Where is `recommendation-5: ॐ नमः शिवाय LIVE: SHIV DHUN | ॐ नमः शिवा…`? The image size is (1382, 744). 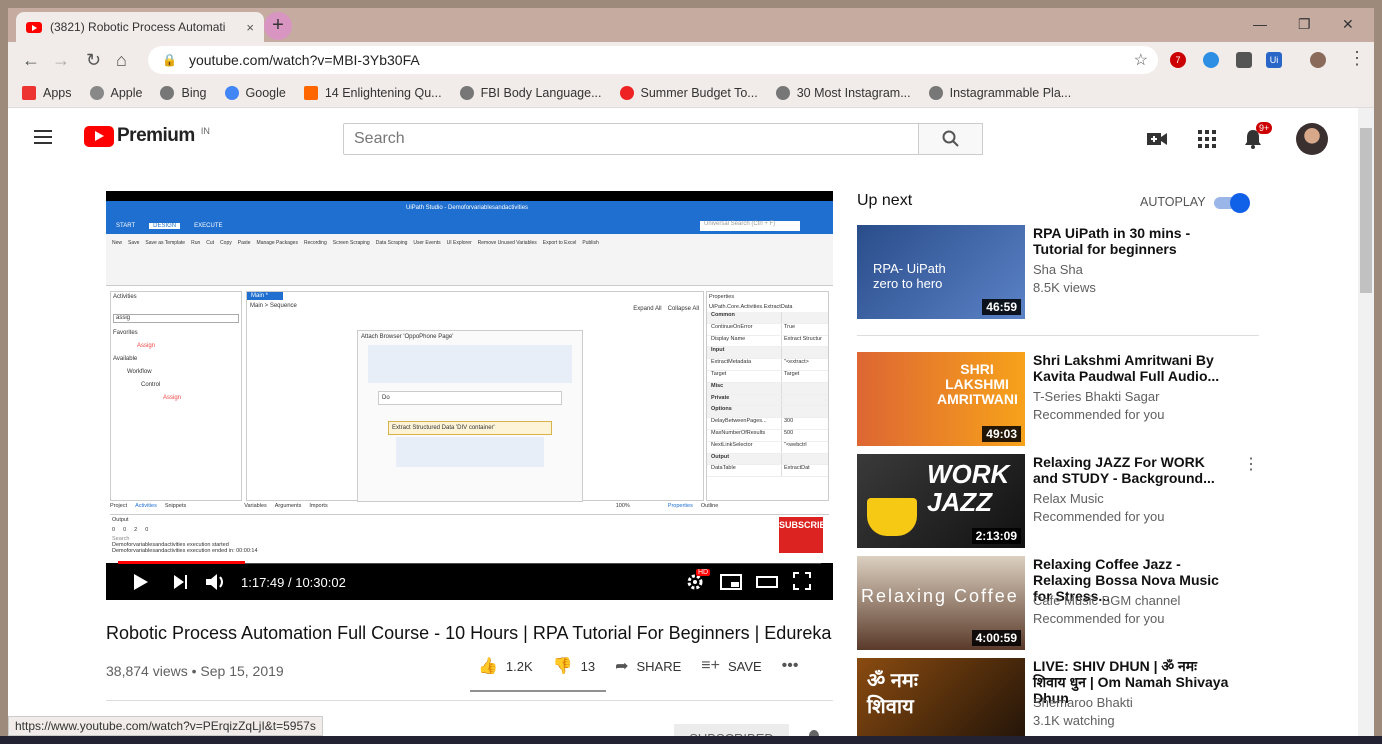 recommendation-5: ॐ नमः शिवाय LIVE: SHIV DHUN | ॐ नमः शिवा… is located at coordinates (1057, 701).